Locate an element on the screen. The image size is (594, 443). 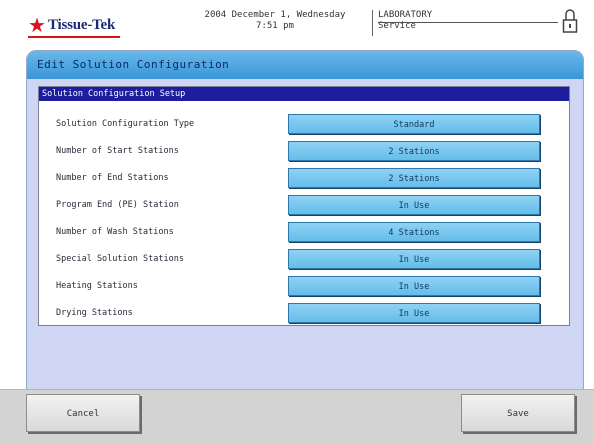
logo-text: Tissue-Tek is located at coordinates (81, 24).